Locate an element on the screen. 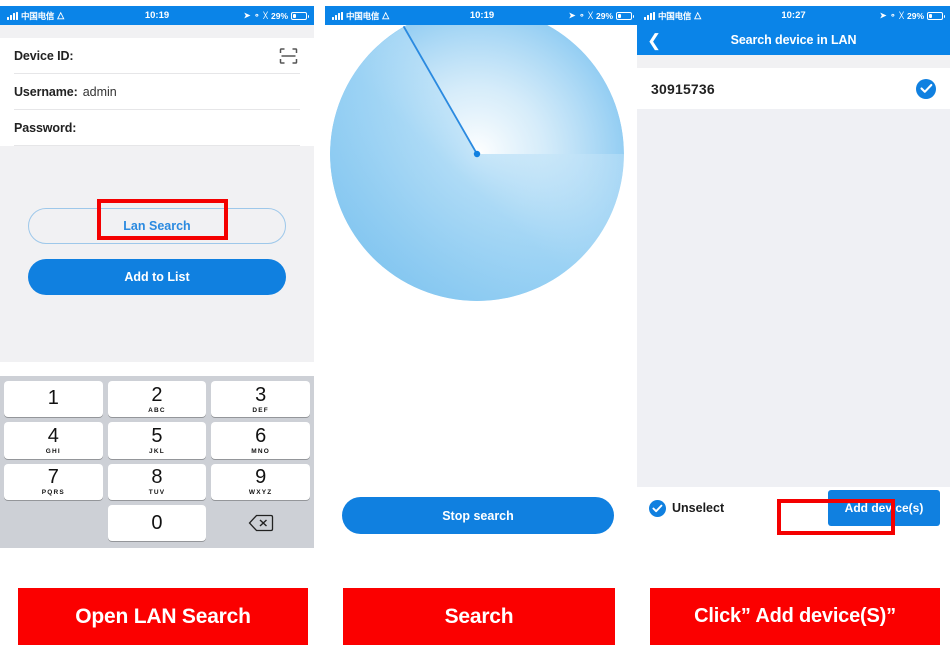  username-label: Username: is located at coordinates (46, 91).